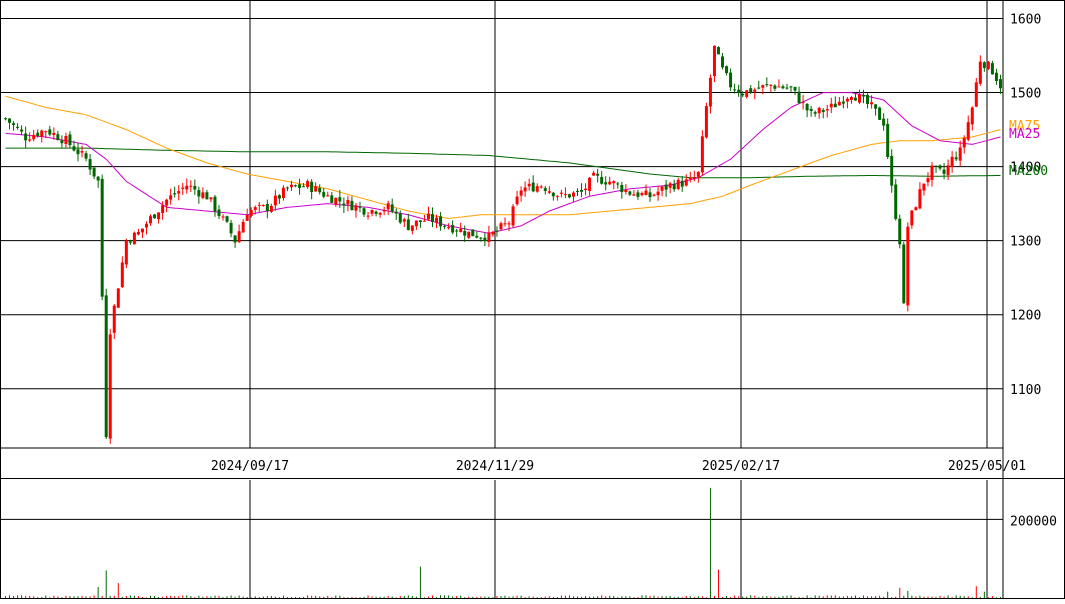  I want to click on date-label-0: 2024/09/17, so click(250, 466).